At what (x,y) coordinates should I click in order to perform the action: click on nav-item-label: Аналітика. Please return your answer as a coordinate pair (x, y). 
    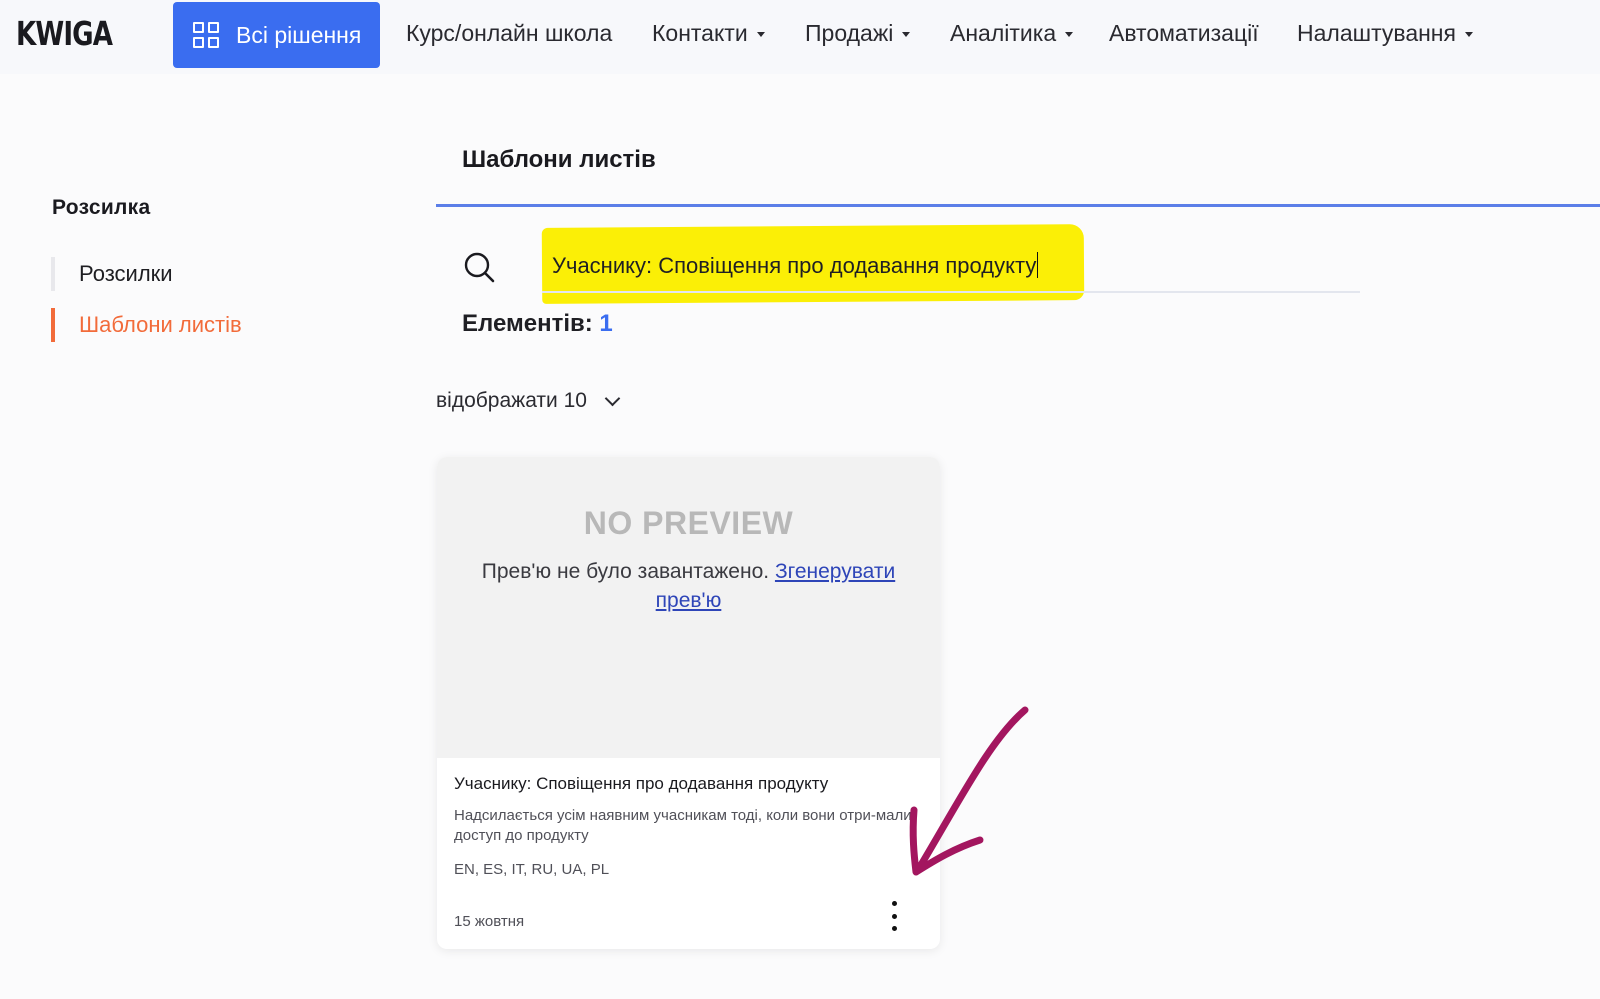
    Looking at the image, I should click on (1003, 33).